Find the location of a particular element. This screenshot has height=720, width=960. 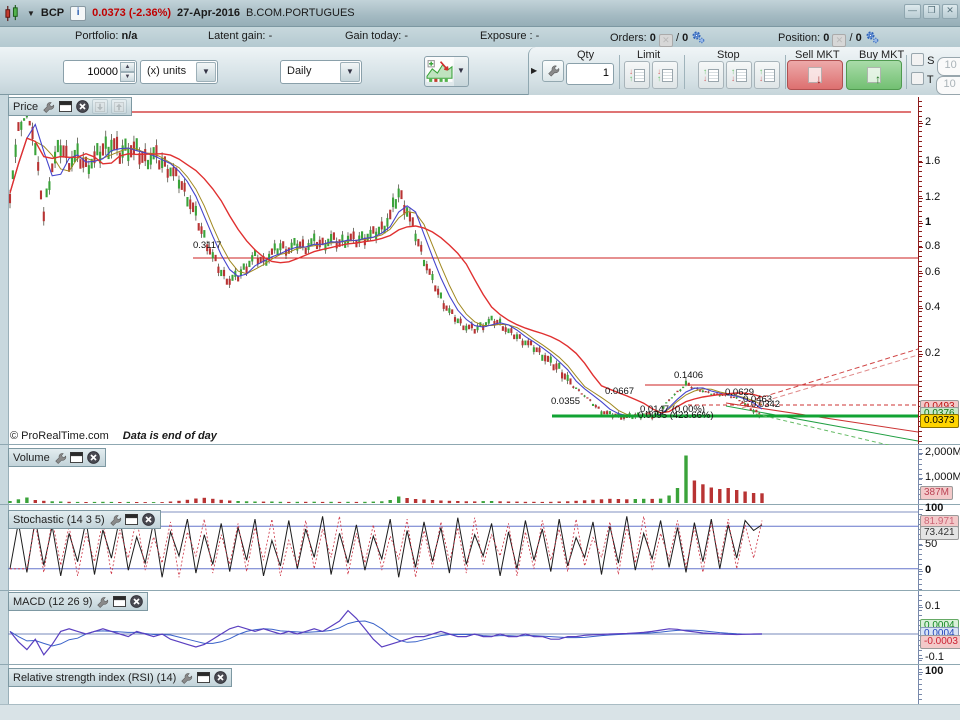

stochastic-panel-title: Stochastic (14 3 5) is located at coordinates (59, 519).